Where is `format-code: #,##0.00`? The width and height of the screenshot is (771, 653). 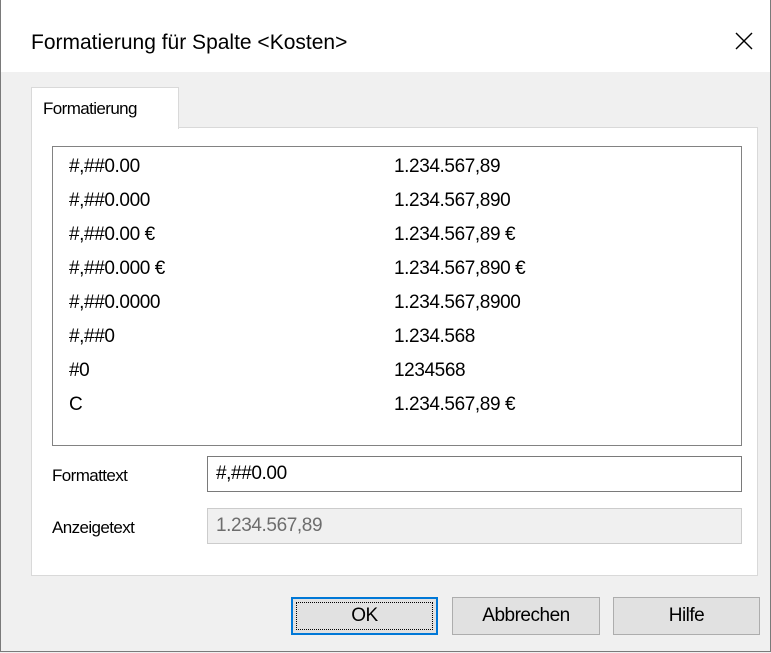 format-code: #,##0.00 is located at coordinates (104, 166).